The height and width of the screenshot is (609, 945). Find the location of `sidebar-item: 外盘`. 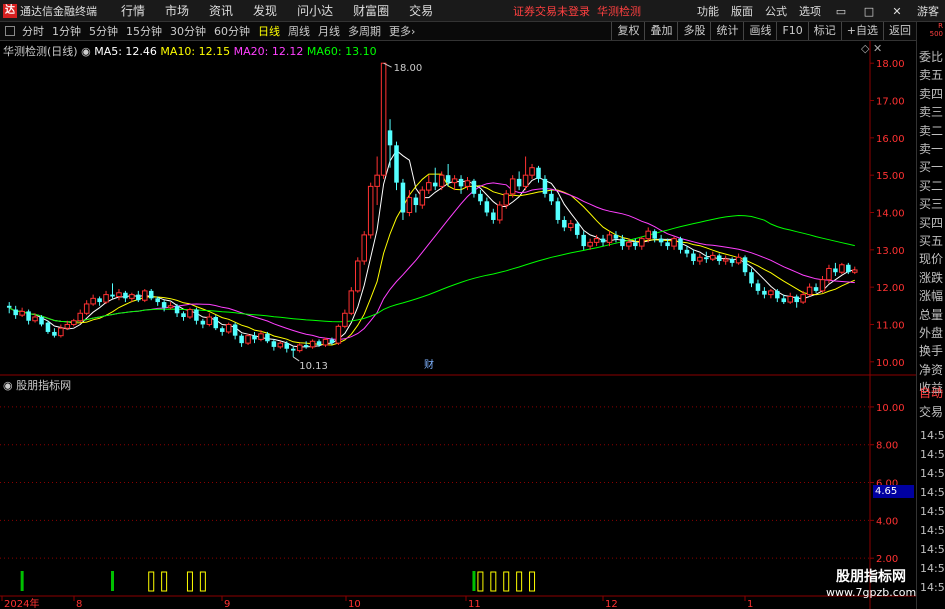

sidebar-item: 外盘 is located at coordinates (931, 332).